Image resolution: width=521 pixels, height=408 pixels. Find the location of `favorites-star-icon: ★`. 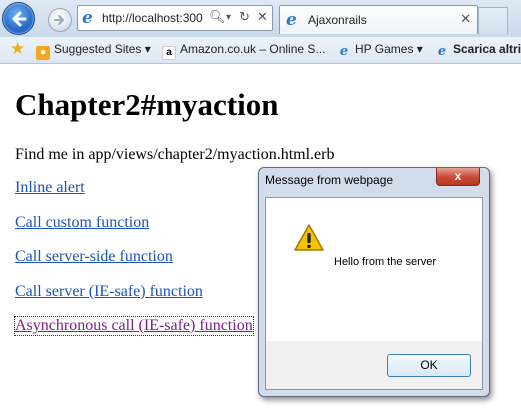

favorites-star-icon: ★ is located at coordinates (17, 49).